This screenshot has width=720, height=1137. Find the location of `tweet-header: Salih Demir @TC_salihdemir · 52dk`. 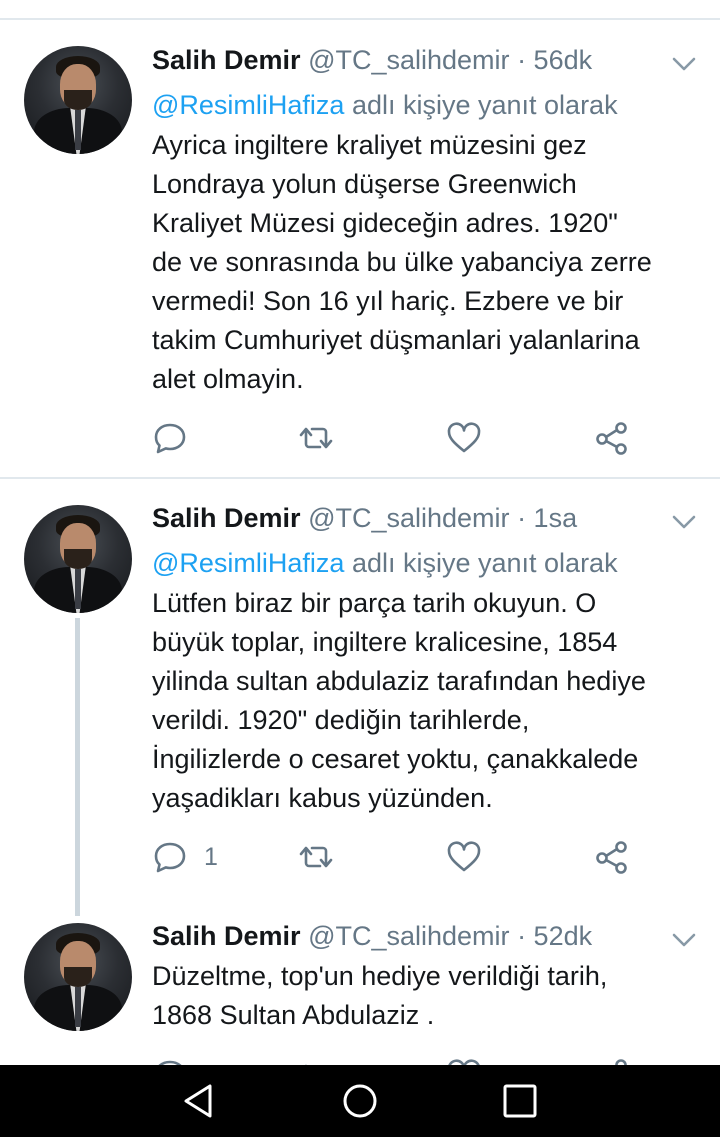

tweet-header: Salih Demir @TC_salihdemir · 52dk is located at coordinates (372, 936).